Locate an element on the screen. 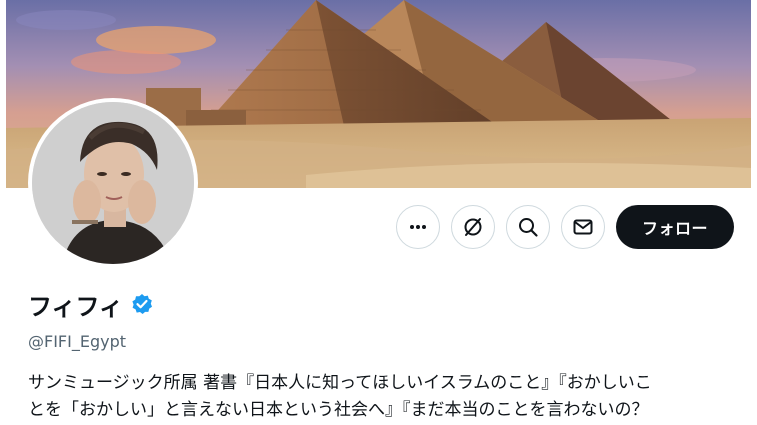 The image size is (757, 425). search-button is located at coordinates (528, 227).